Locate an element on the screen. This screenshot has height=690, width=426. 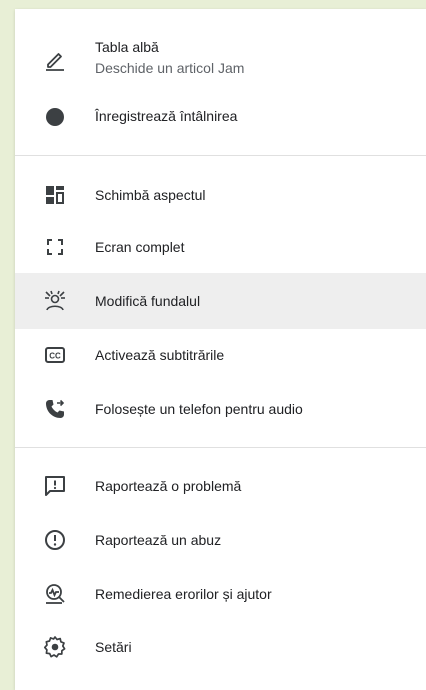
background-blur-icon is located at coordinates (55, 301).